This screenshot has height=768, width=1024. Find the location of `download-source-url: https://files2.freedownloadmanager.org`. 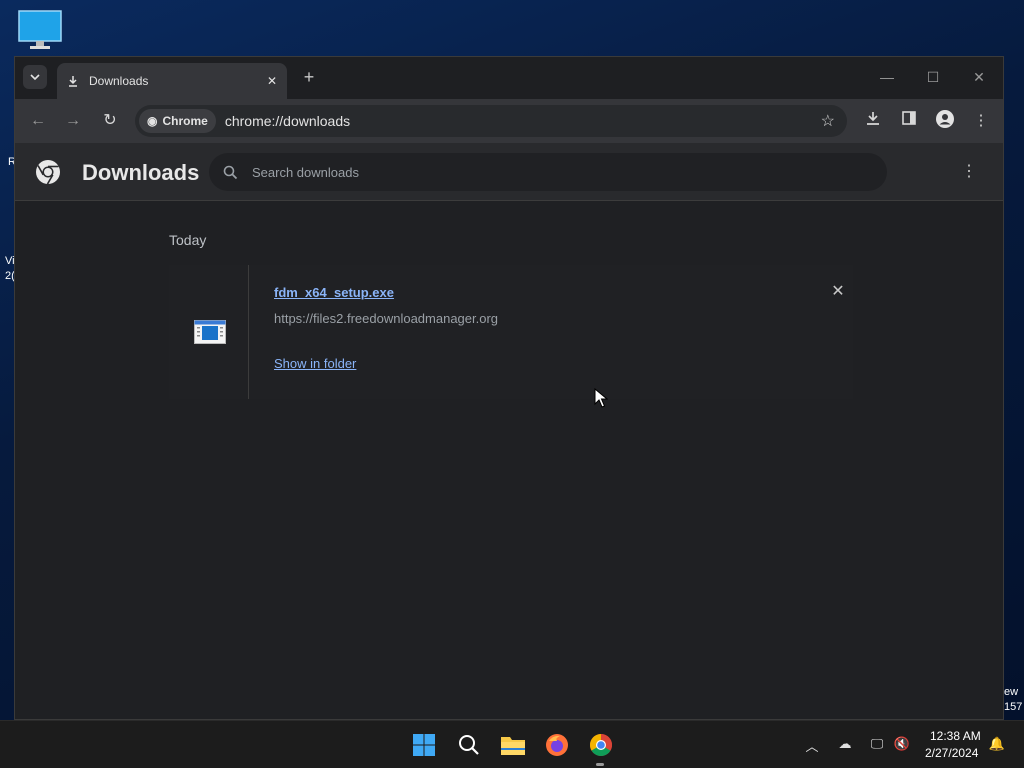

download-source-url: https://files2.freedownloadmanager.org is located at coordinates (386, 318).